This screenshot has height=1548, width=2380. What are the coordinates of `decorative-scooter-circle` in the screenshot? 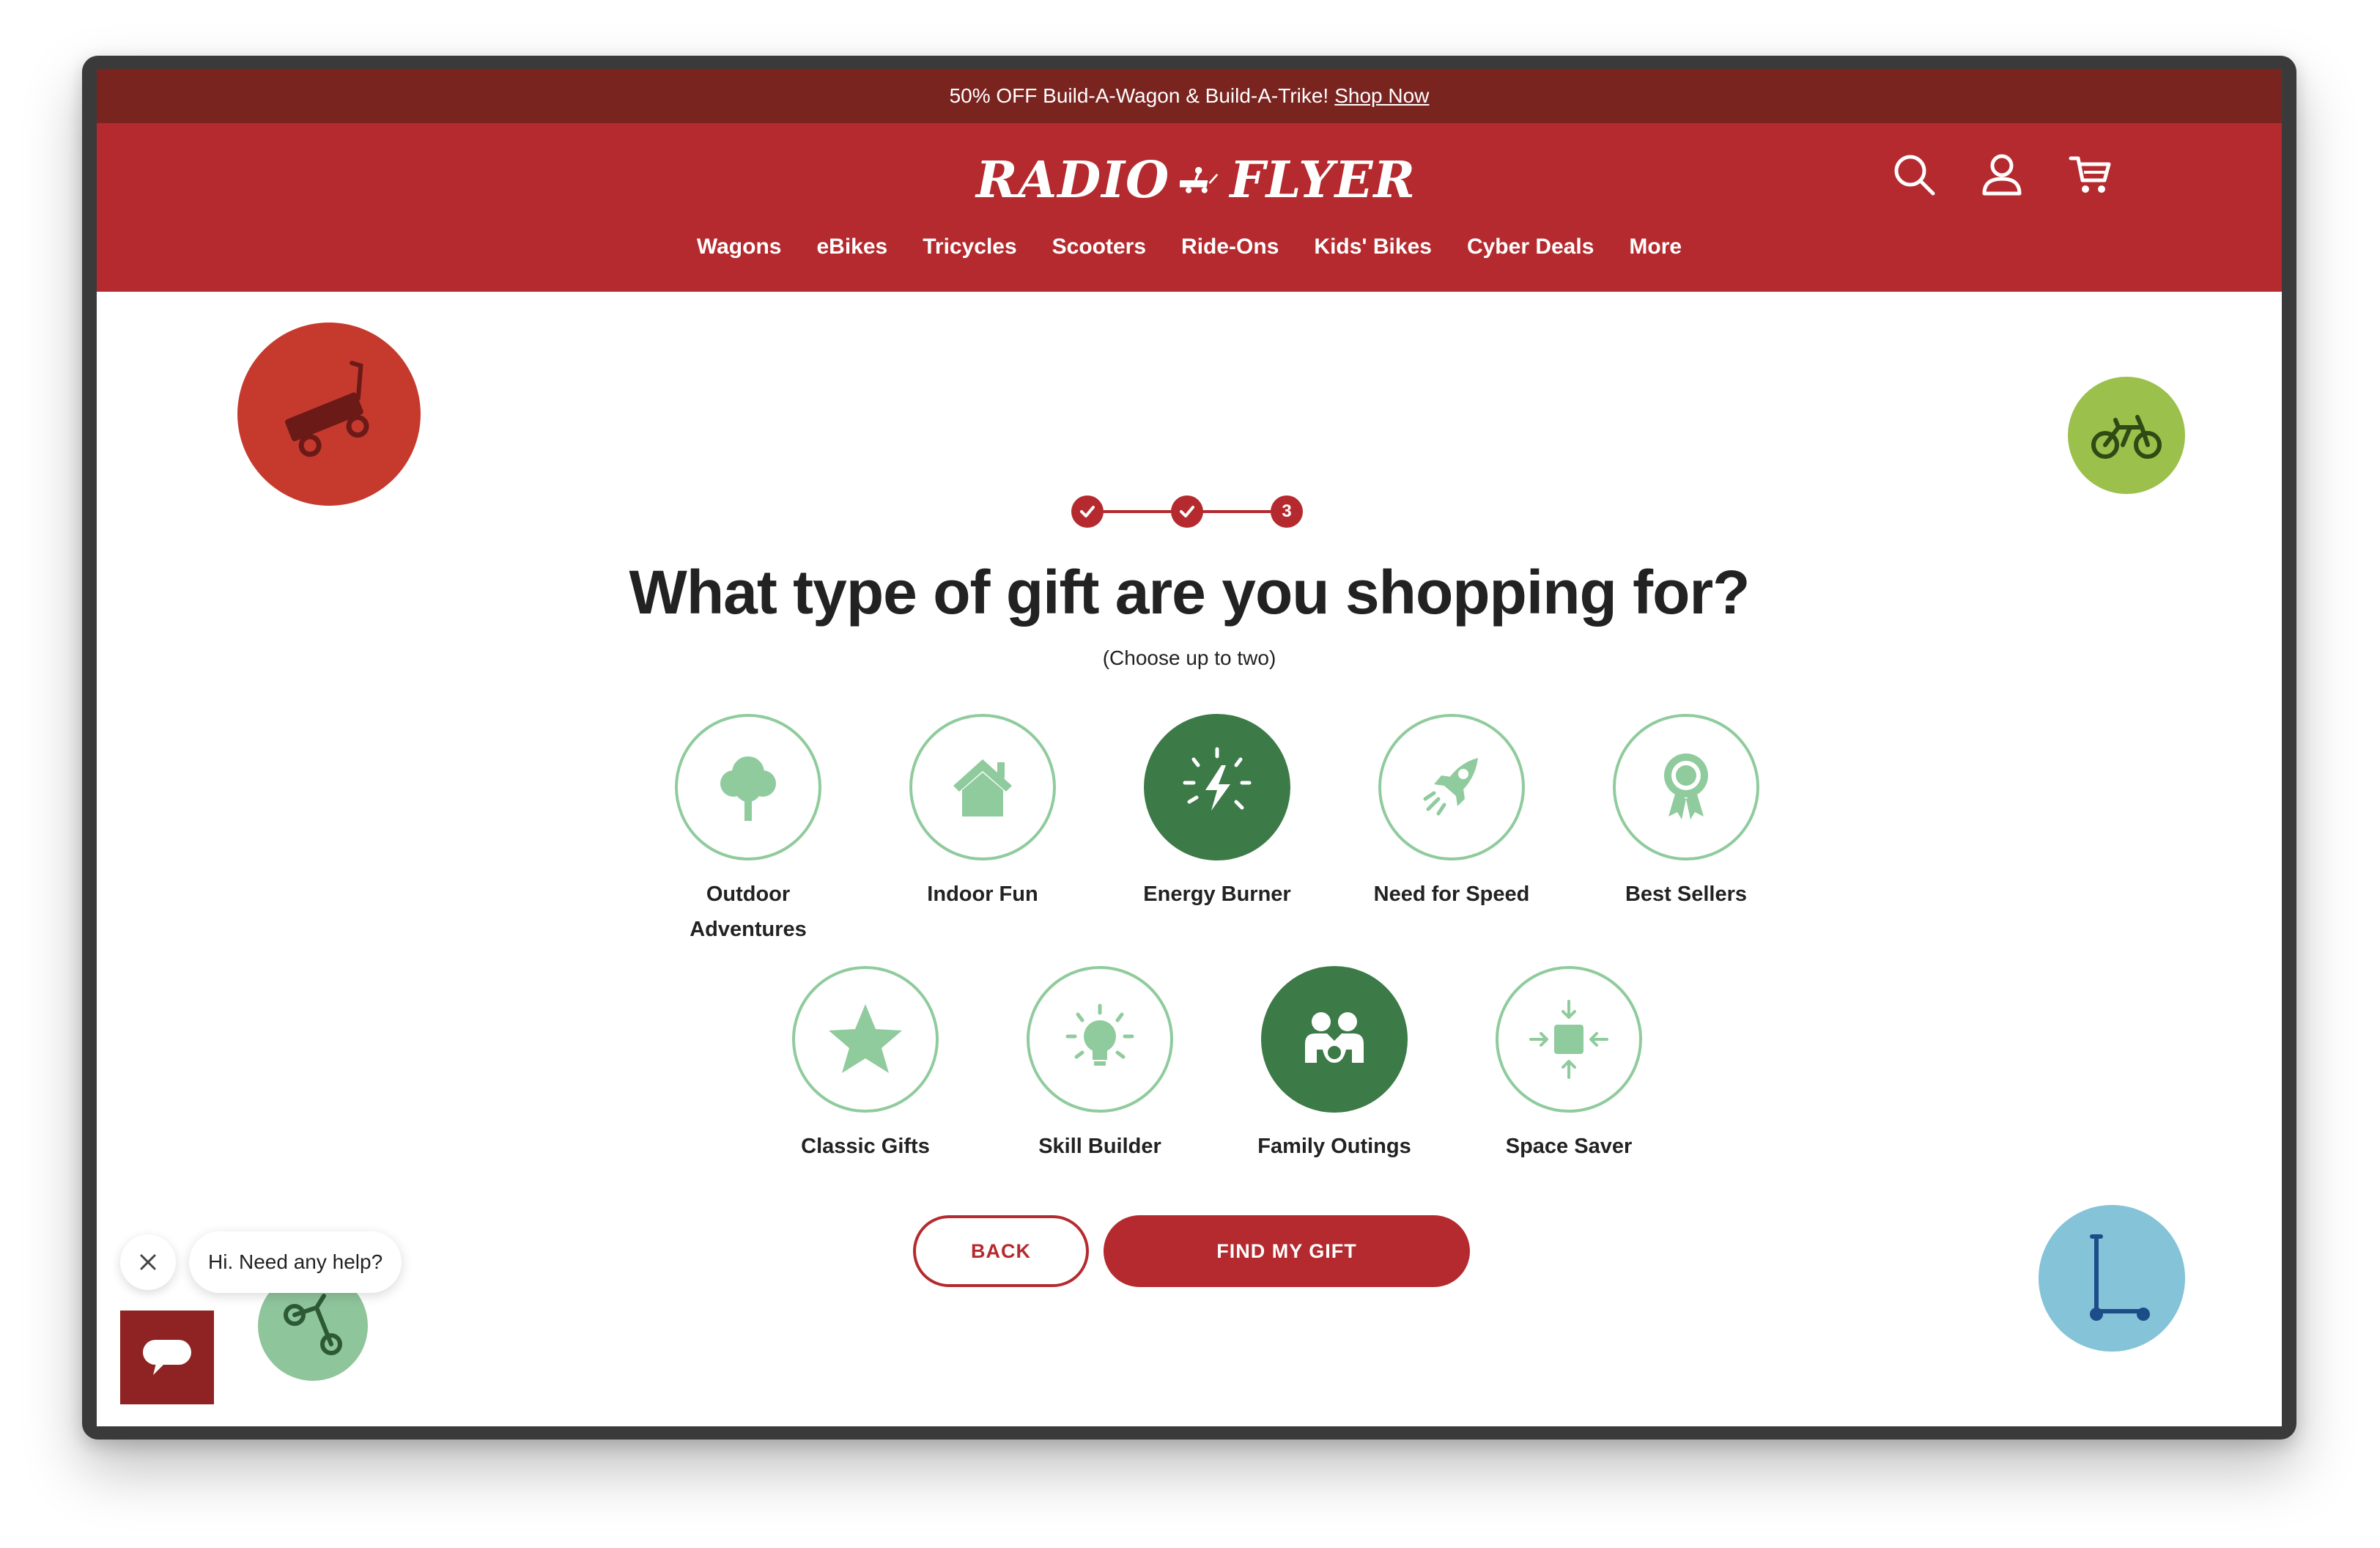 It's located at (2112, 1278).